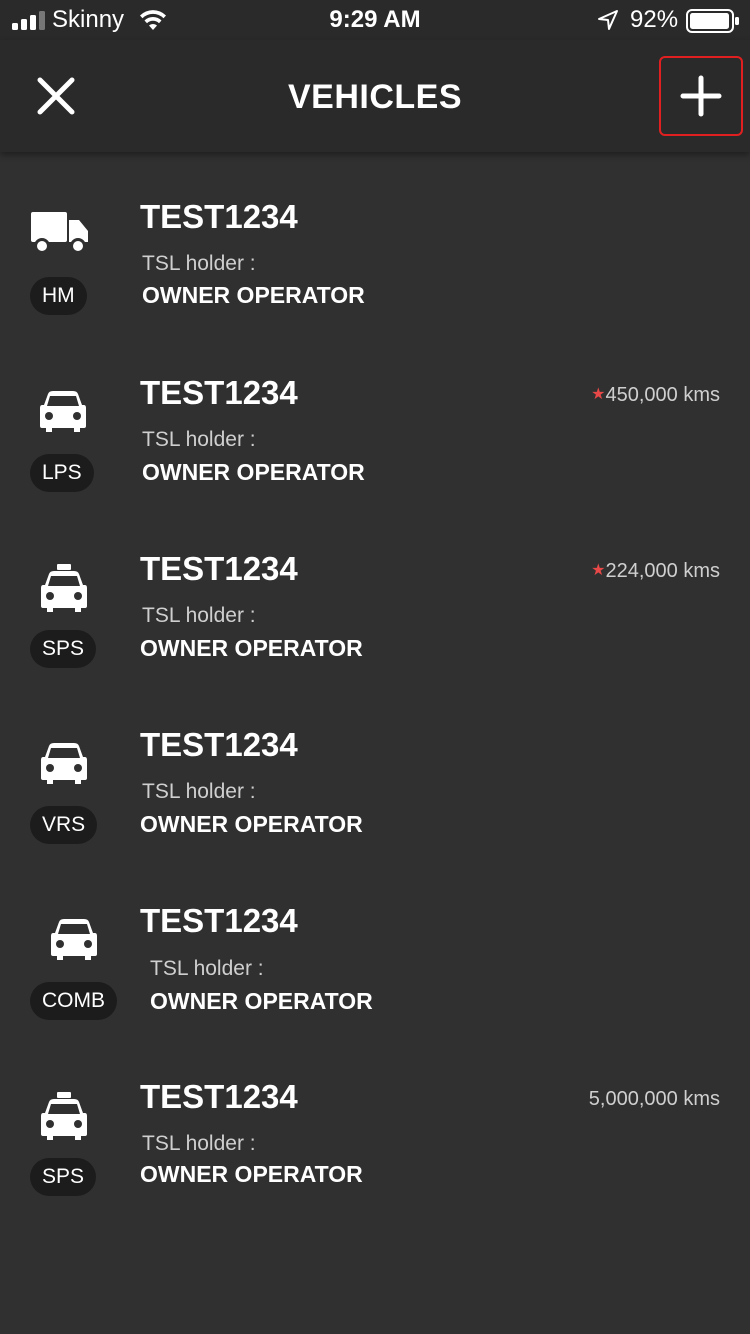 This screenshot has height=1334, width=750. Describe the element at coordinates (153, 20) in the screenshot. I see `wifi-icon` at that location.